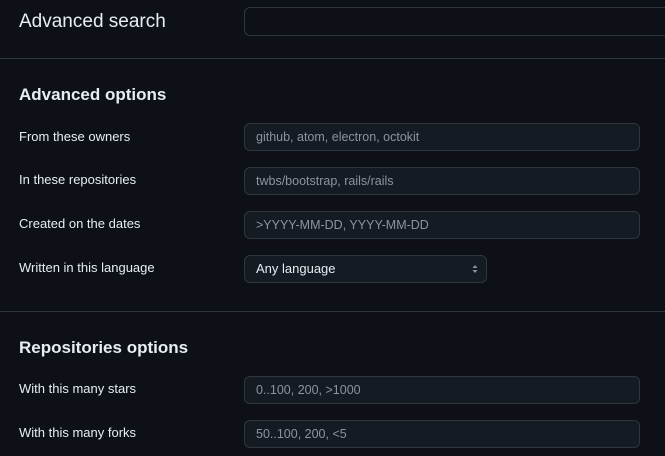 The width and height of the screenshot is (665, 456). I want to click on stars-input, so click(442, 390).